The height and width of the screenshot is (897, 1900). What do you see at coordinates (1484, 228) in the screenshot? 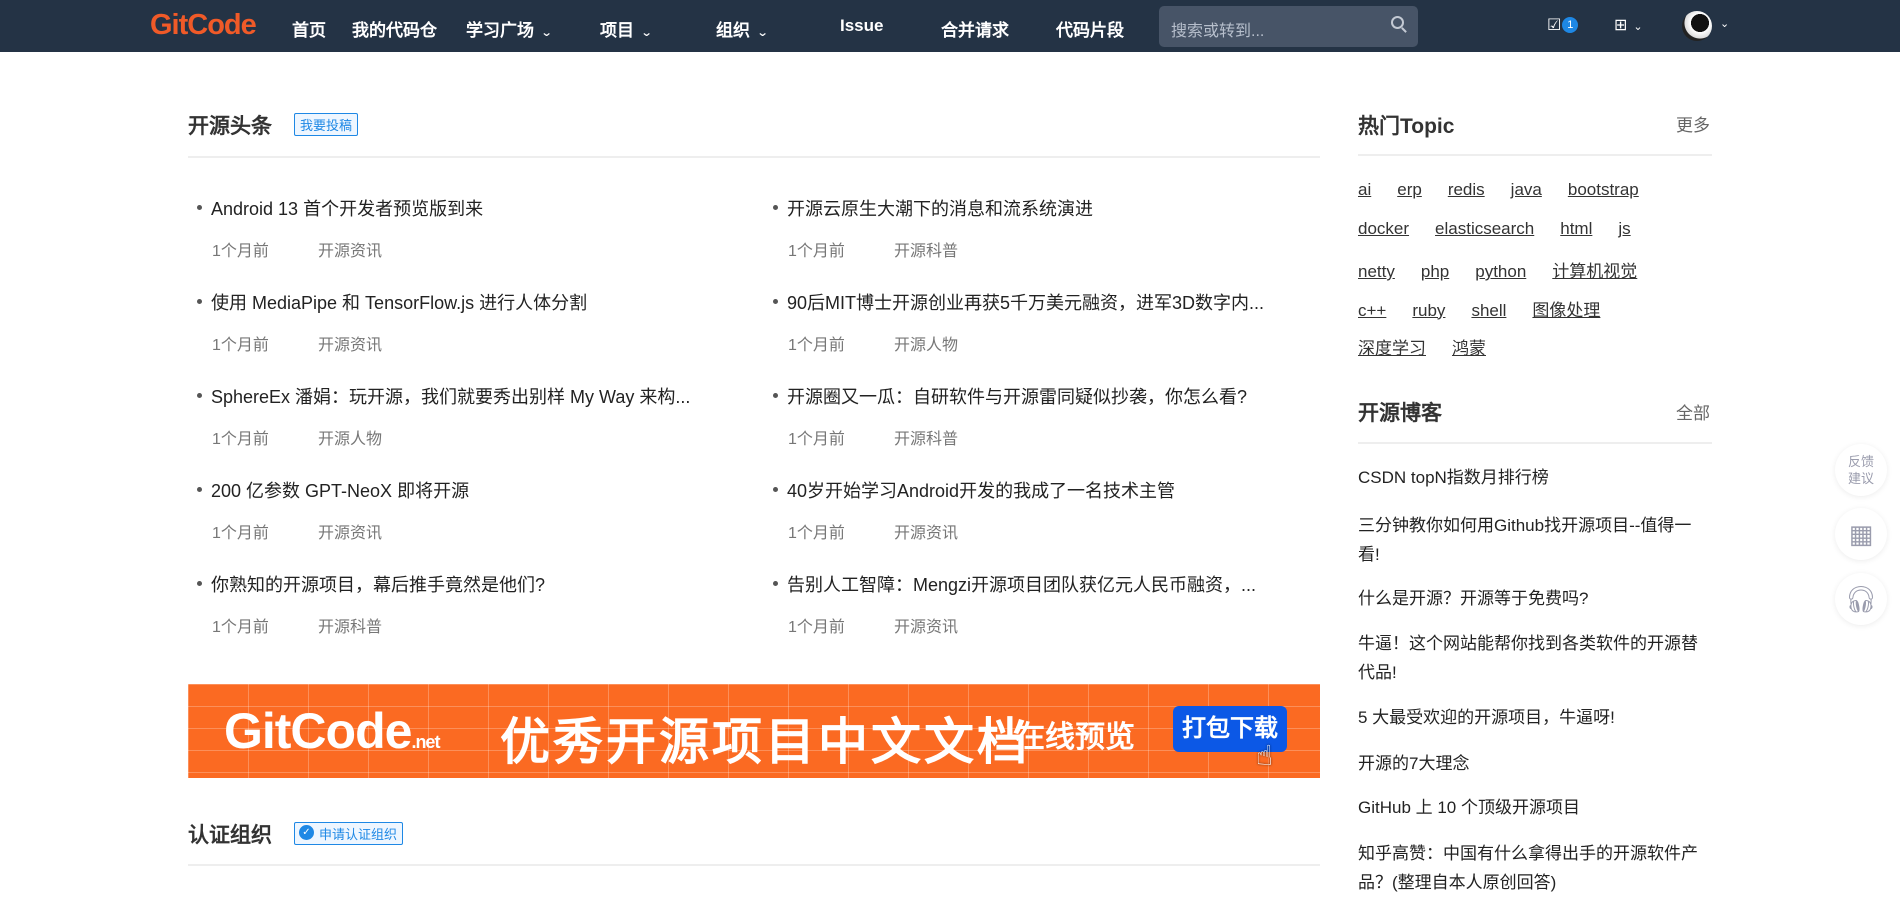
I see `topic-link: elasticsearch` at bounding box center [1484, 228].